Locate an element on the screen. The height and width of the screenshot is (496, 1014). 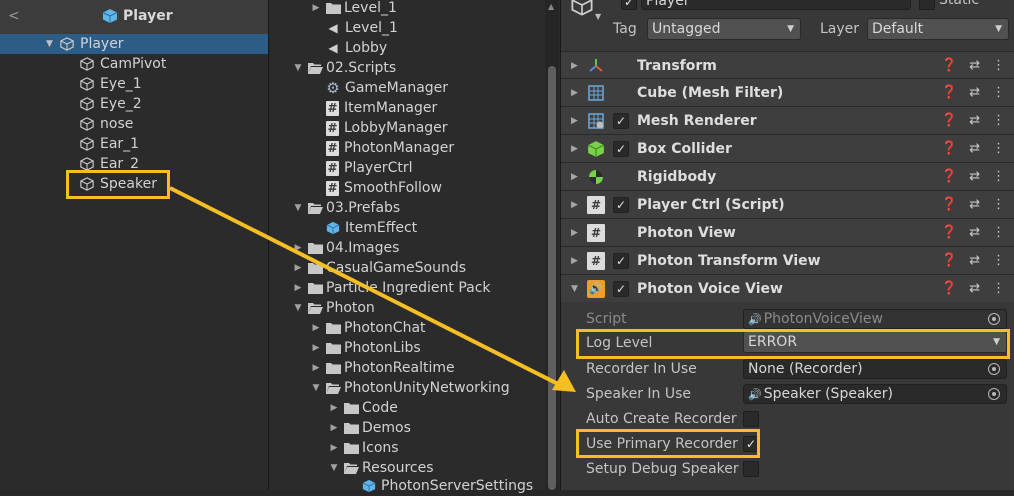
project-item-folder: ▶ PhotonRealtime is located at coordinates (382, 368).